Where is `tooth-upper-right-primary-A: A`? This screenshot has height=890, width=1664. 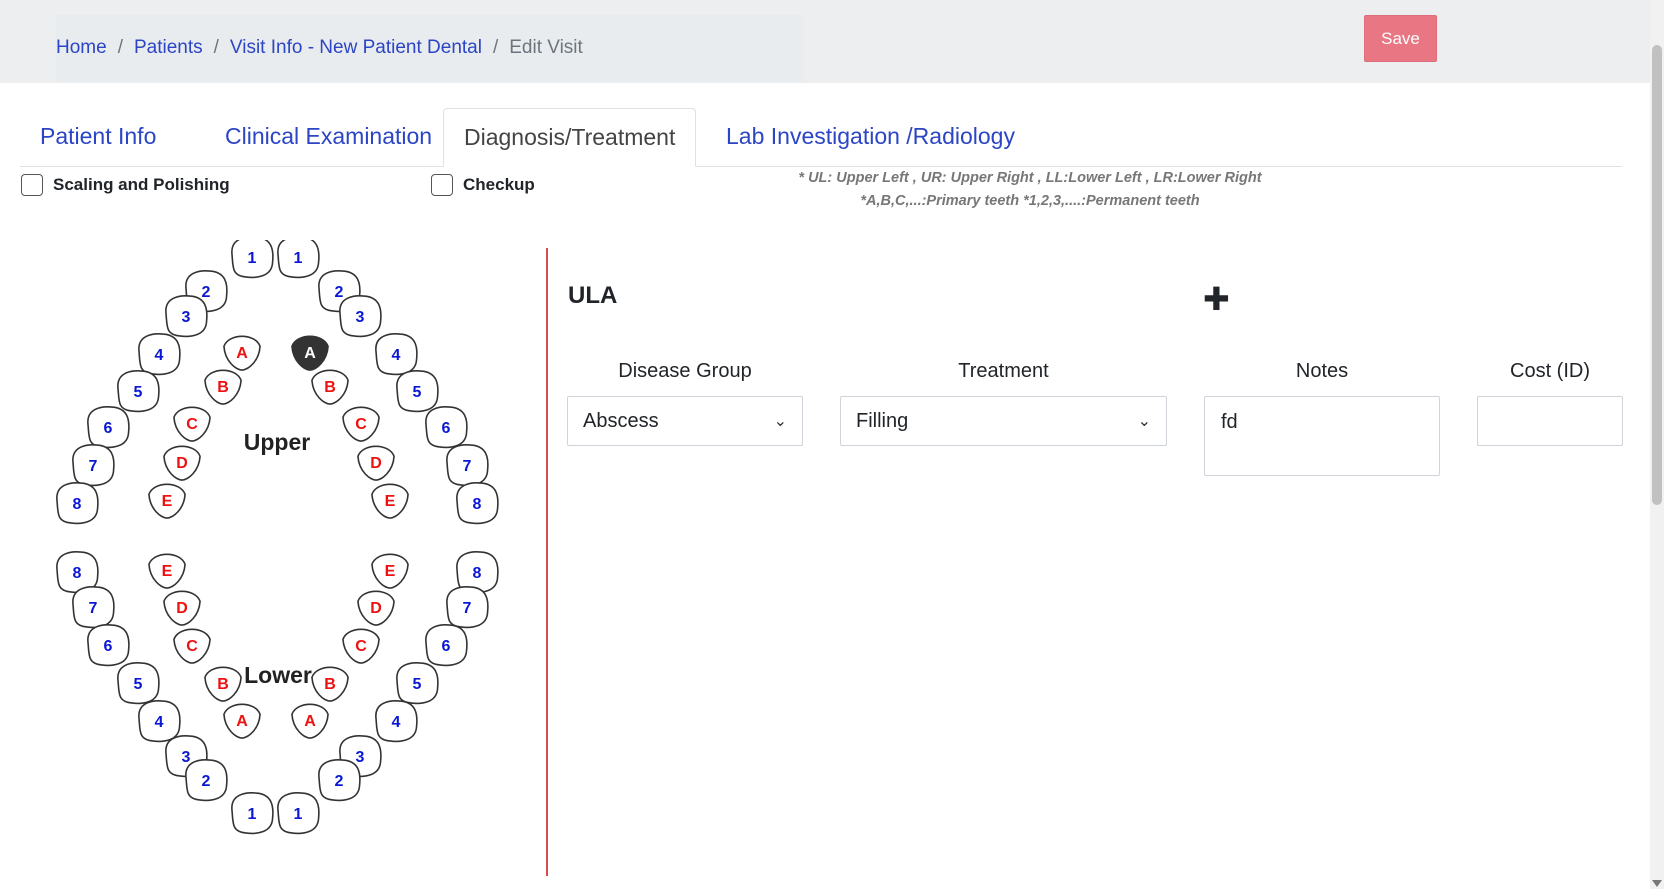
tooth-upper-right-primary-A: A is located at coordinates (310, 353).